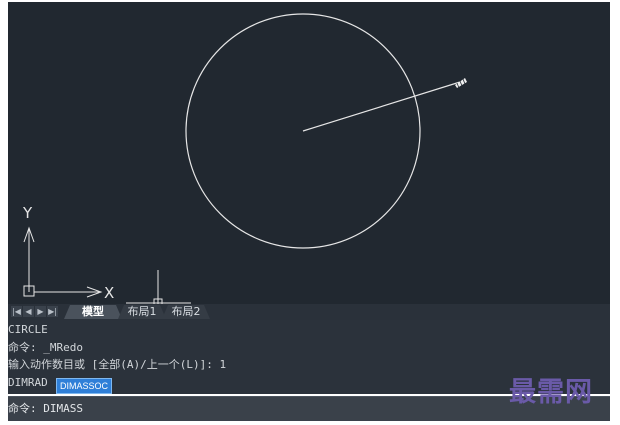  Describe the element at coordinates (381, 106) in the screenshot. I see `radius-dimension-line` at that location.